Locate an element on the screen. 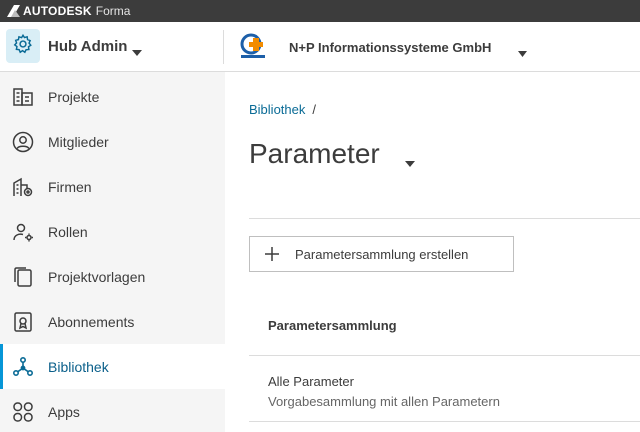 The width and height of the screenshot is (640, 432). row-title: Alle Parameter is located at coordinates (311, 381).